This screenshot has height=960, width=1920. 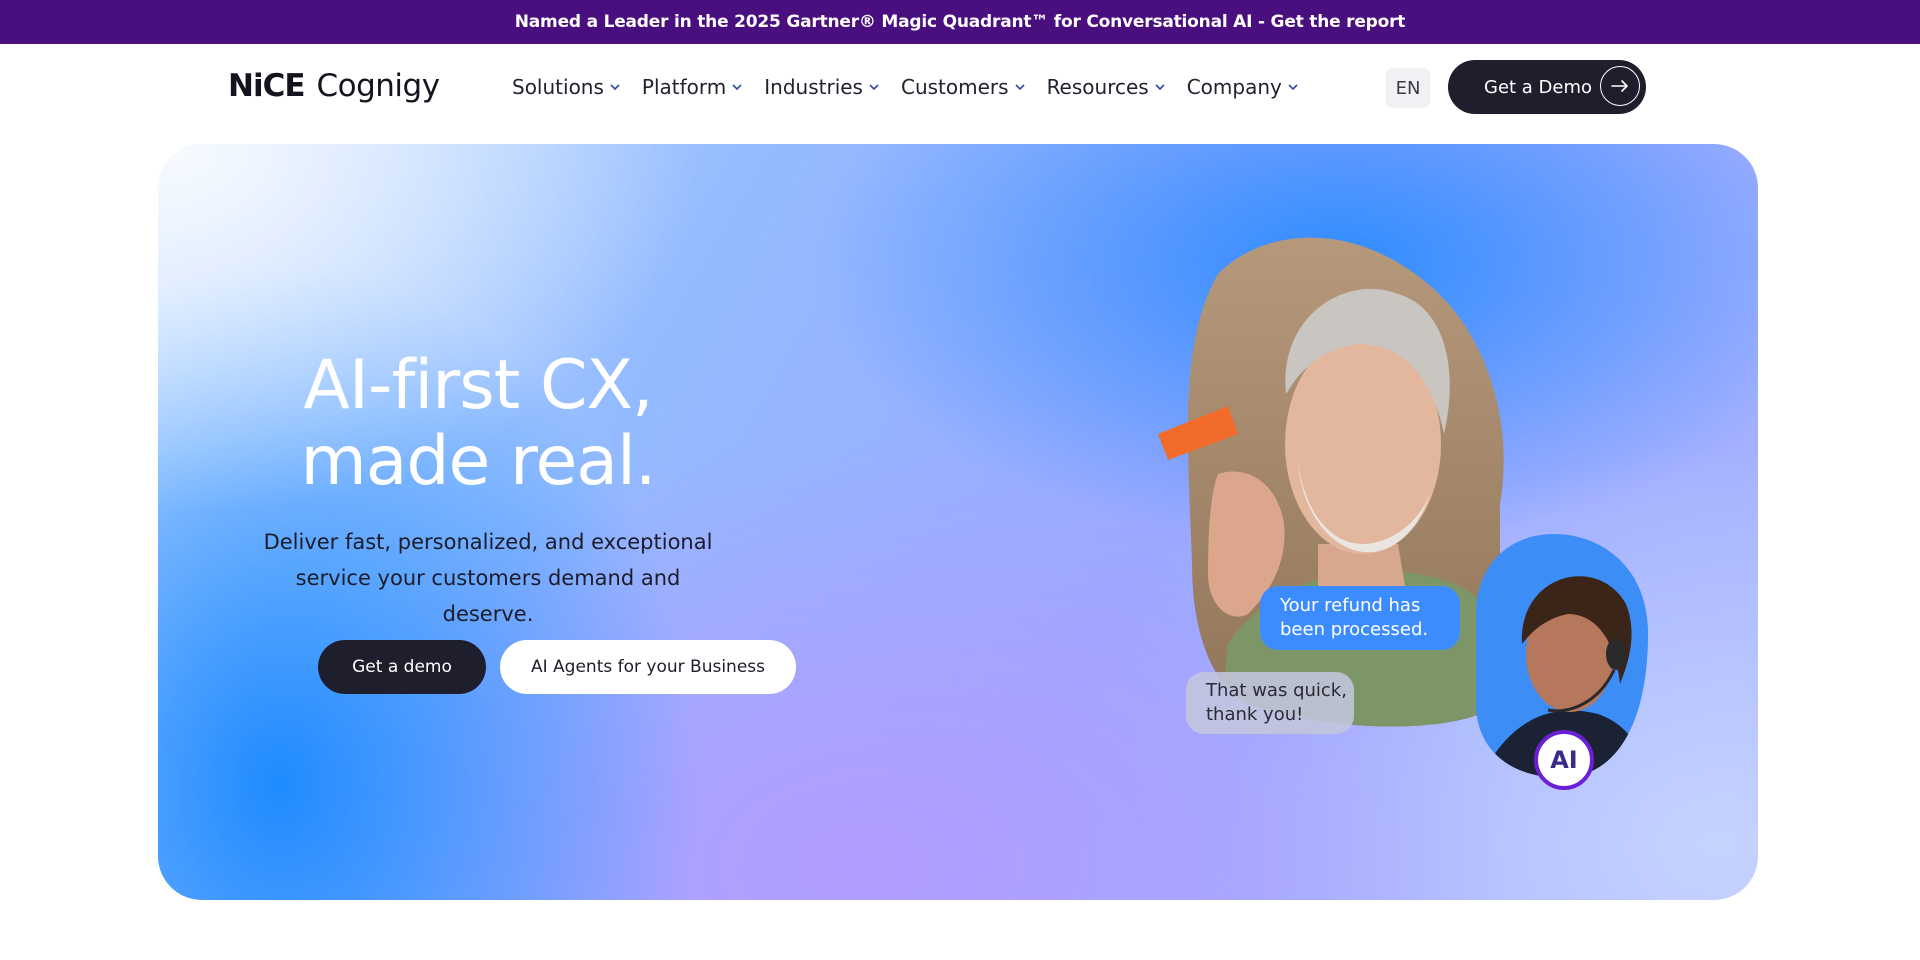 I want to click on menu-item-industries: Industries, so click(x=821, y=87).